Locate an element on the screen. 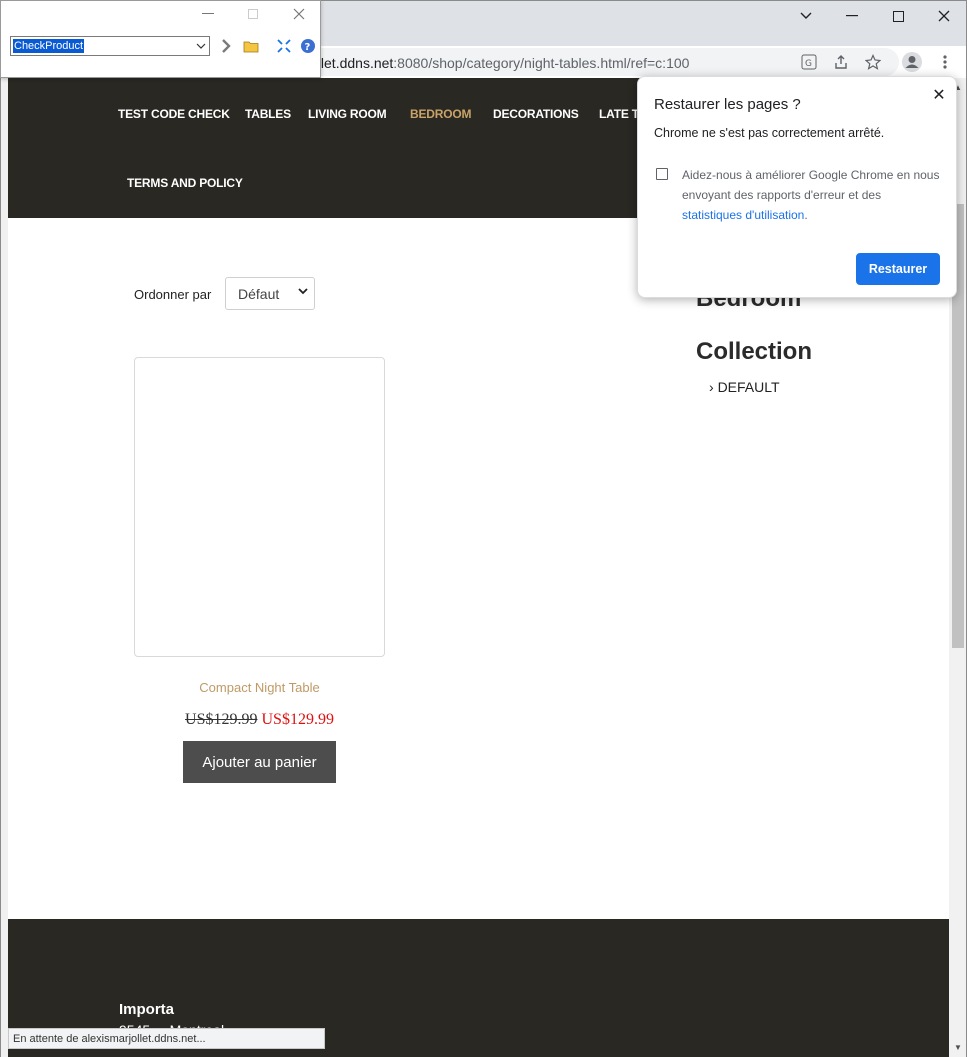  close-icon is located at coordinates (944, 16).